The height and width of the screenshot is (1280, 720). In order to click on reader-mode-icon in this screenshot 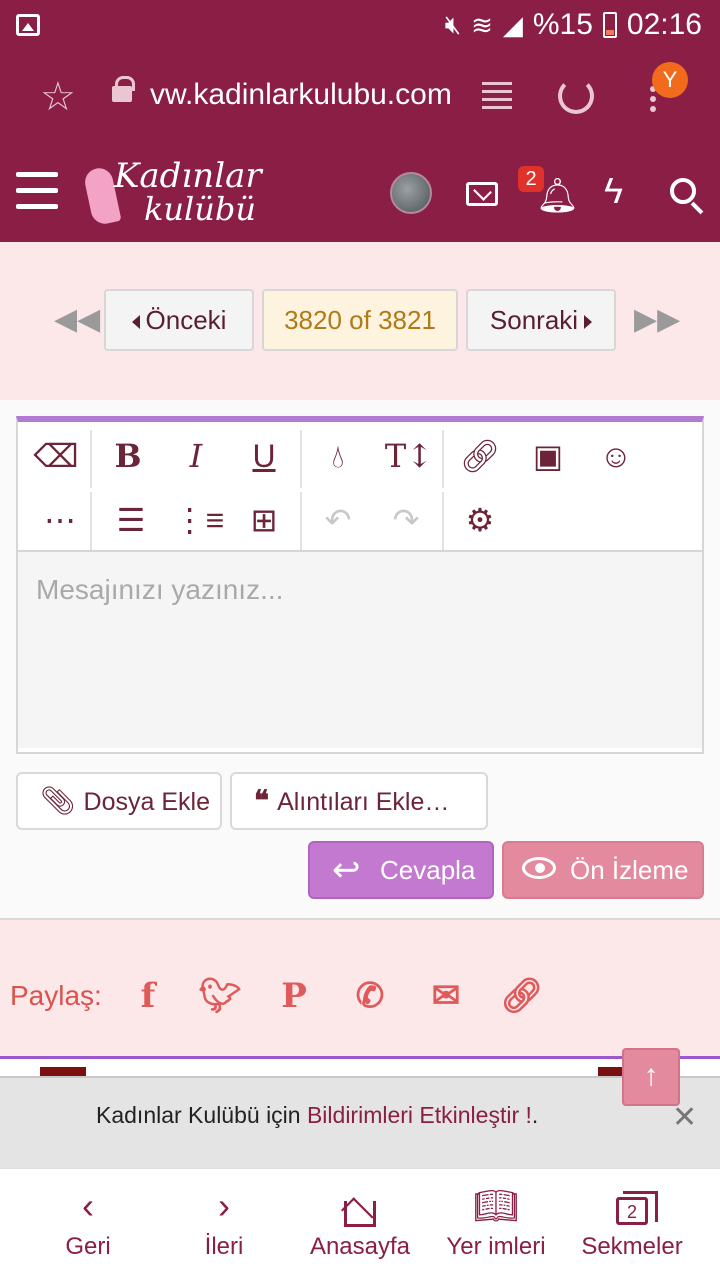, I will do `click(497, 96)`.